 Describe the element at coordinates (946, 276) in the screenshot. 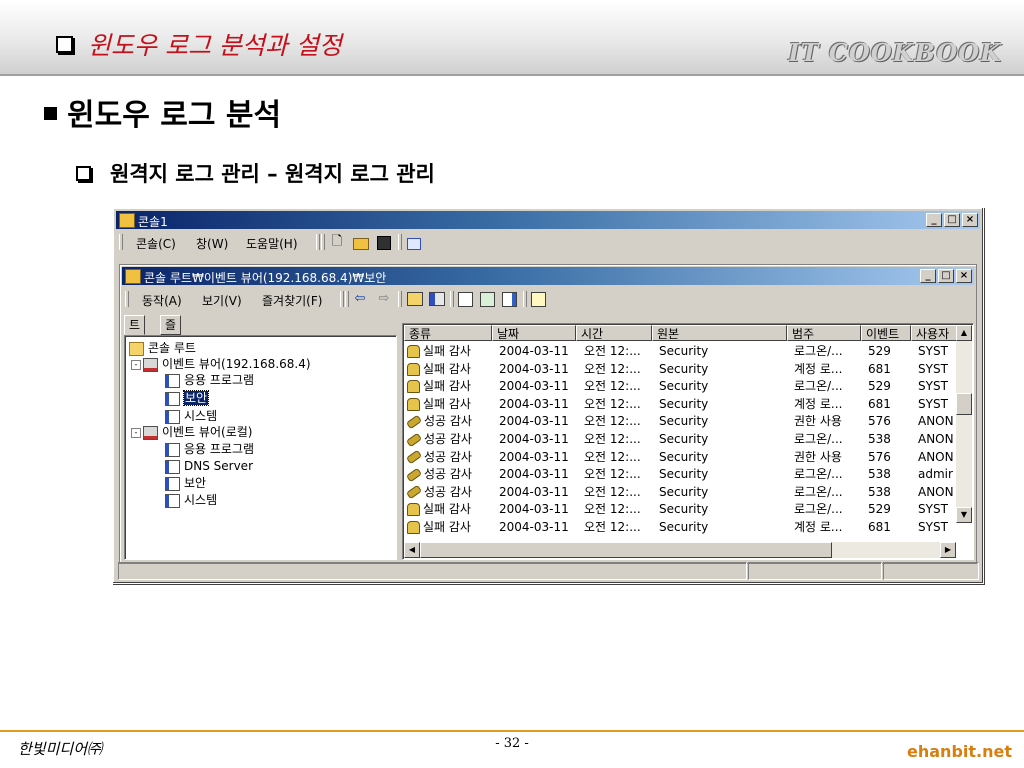

I see `child-maximize-button: □` at that location.